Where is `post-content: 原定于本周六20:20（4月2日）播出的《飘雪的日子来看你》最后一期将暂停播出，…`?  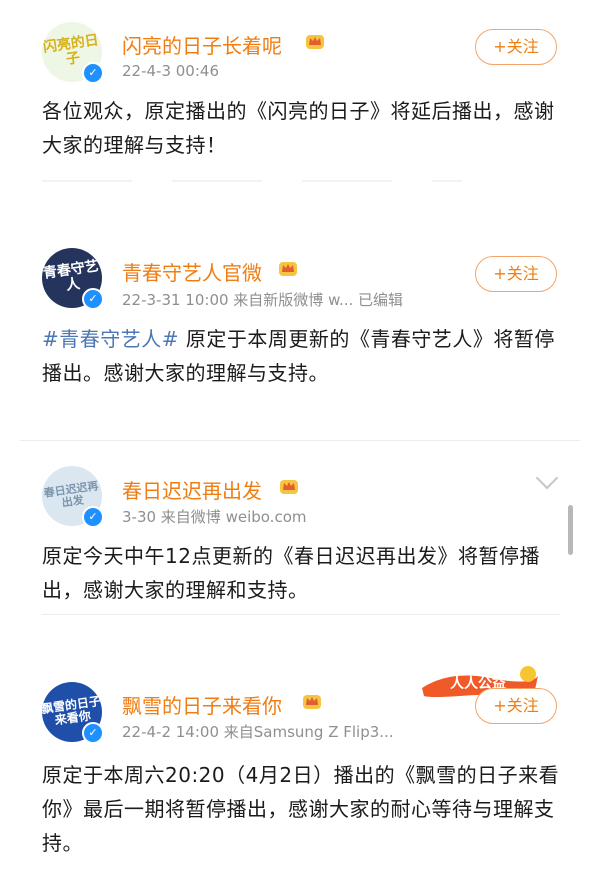
post-content: 原定于本周六20:20（4月2日）播出的《飘雪的日子来看你》最后一期将暂停播出，… is located at coordinates (302, 809).